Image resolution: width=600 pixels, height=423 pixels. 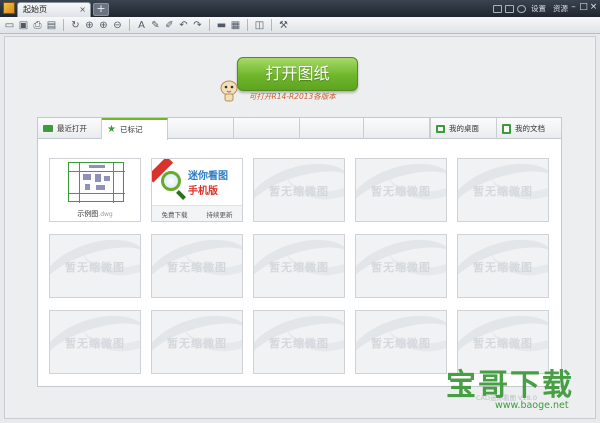 I want to click on promo-update-link: 持续更新, so click(x=220, y=214).